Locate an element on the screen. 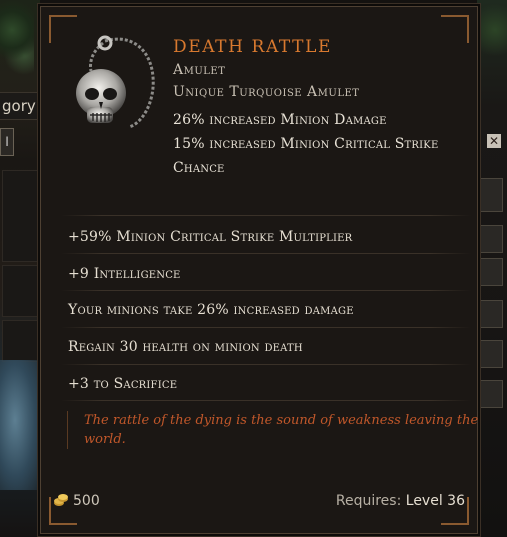  frame-corner is located at coordinates (455, 29).